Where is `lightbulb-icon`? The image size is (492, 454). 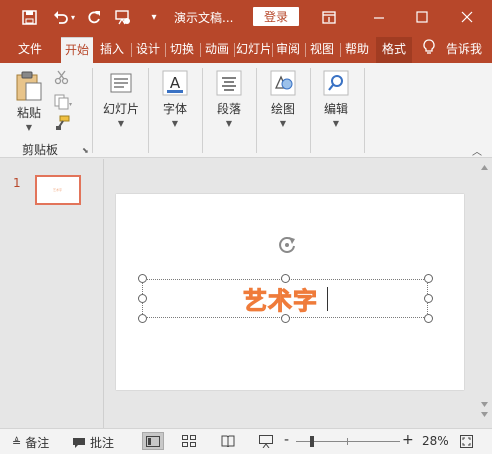 lightbulb-icon is located at coordinates (429, 47).